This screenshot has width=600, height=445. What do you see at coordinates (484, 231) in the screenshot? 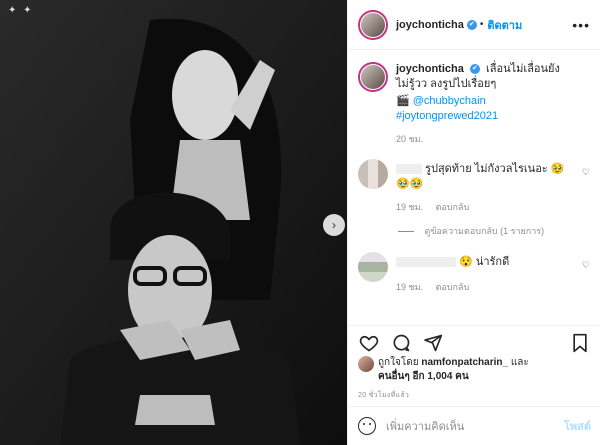
I see `view-replies-label: ดูข้อความตอบกลับ (1 รายการ)` at bounding box center [484, 231].